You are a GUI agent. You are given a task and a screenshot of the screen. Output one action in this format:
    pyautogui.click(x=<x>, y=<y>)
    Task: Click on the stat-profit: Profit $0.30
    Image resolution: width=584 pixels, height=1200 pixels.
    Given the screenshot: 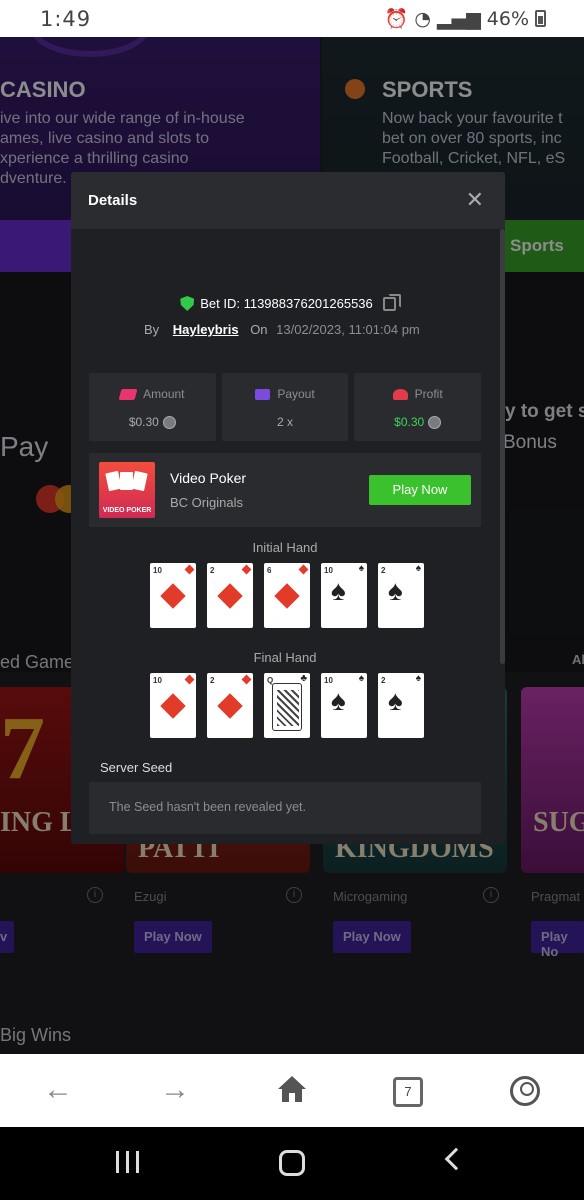 What is the action you would take?
    pyautogui.click(x=418, y=407)
    